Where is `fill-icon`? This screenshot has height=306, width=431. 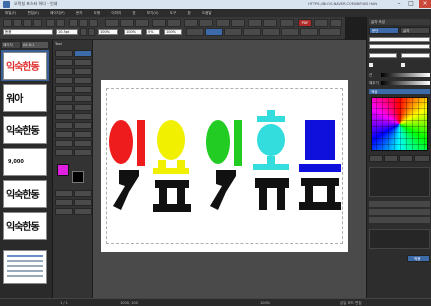
fill-icon is located at coordinates (64, 134).